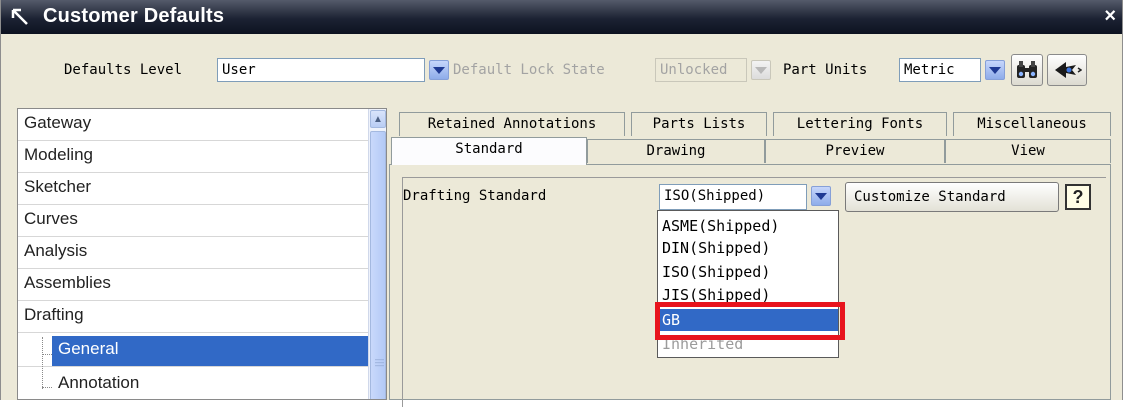 This screenshot has width=1123, height=407. I want to click on wizard-button, so click(1067, 70).